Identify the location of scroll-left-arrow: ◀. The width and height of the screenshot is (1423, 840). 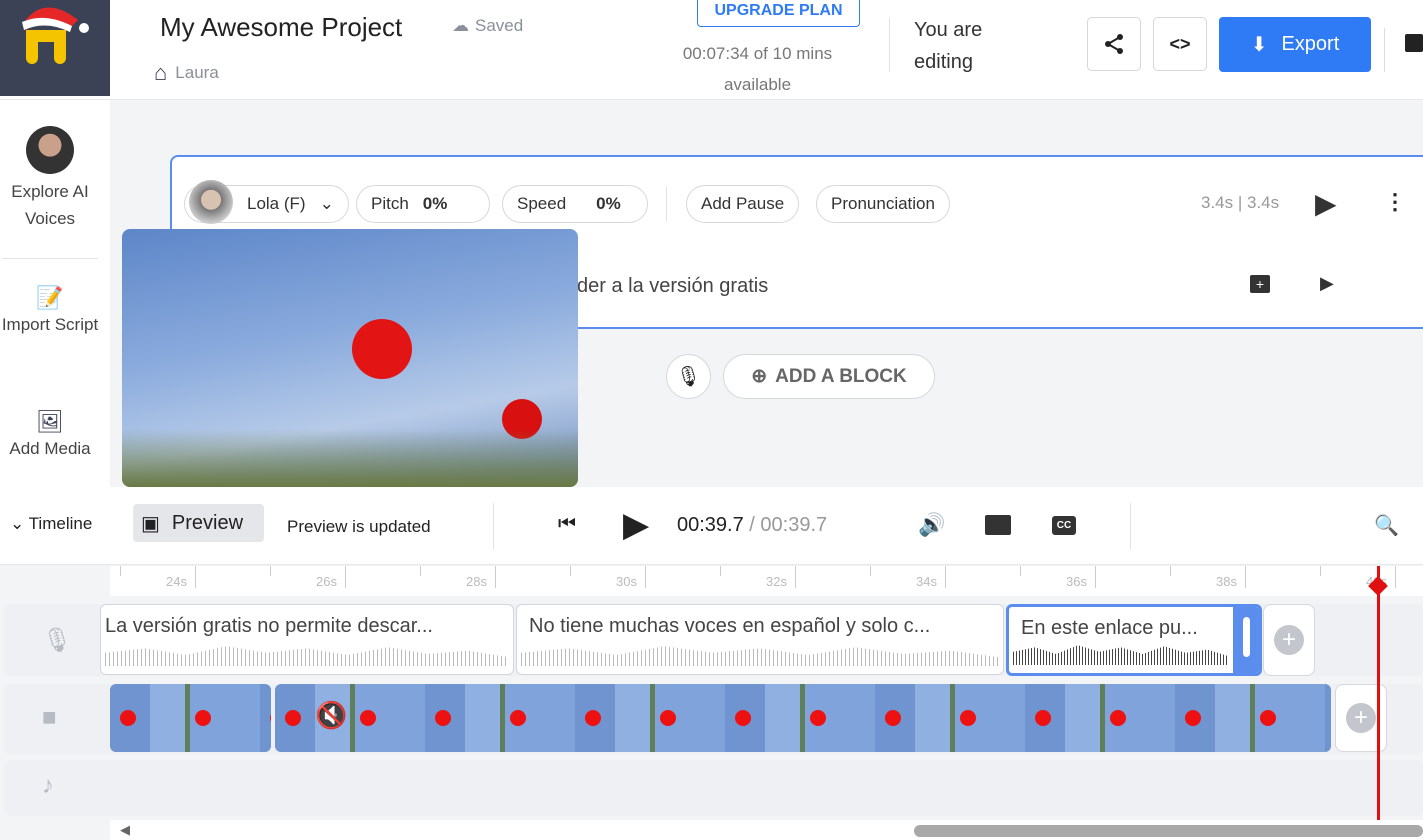
(125, 830).